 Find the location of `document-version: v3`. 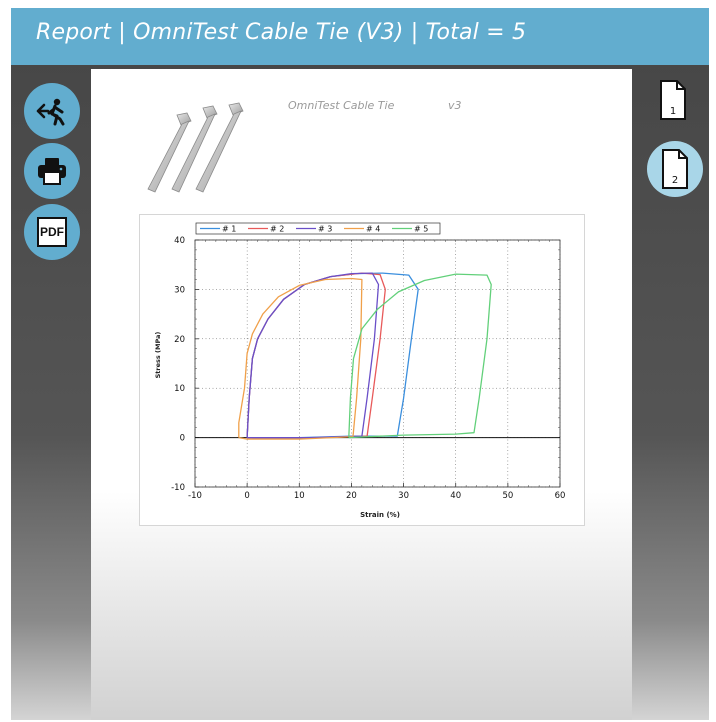

document-version: v3 is located at coordinates (455, 105).